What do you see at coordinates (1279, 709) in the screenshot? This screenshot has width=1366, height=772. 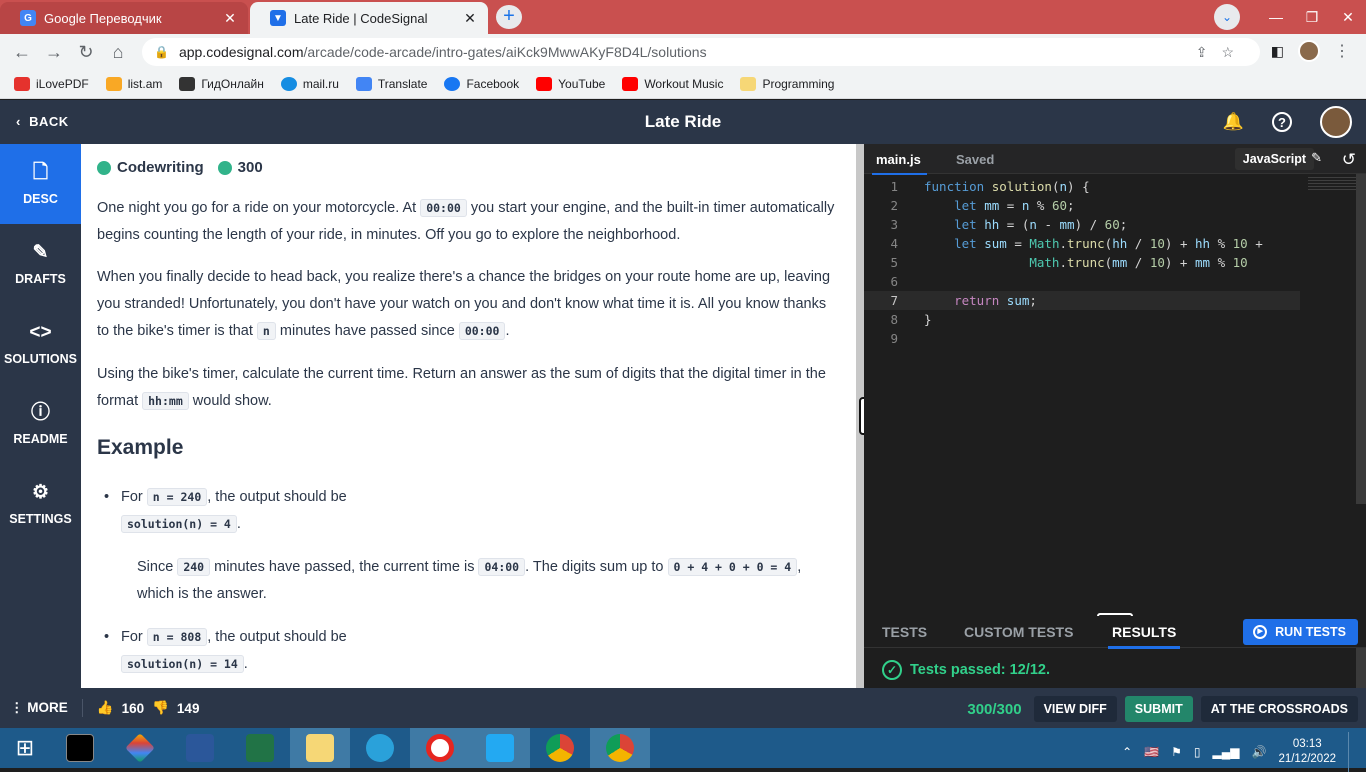 I see `next-task-button: AT THE CROSSROADS` at bounding box center [1279, 709].